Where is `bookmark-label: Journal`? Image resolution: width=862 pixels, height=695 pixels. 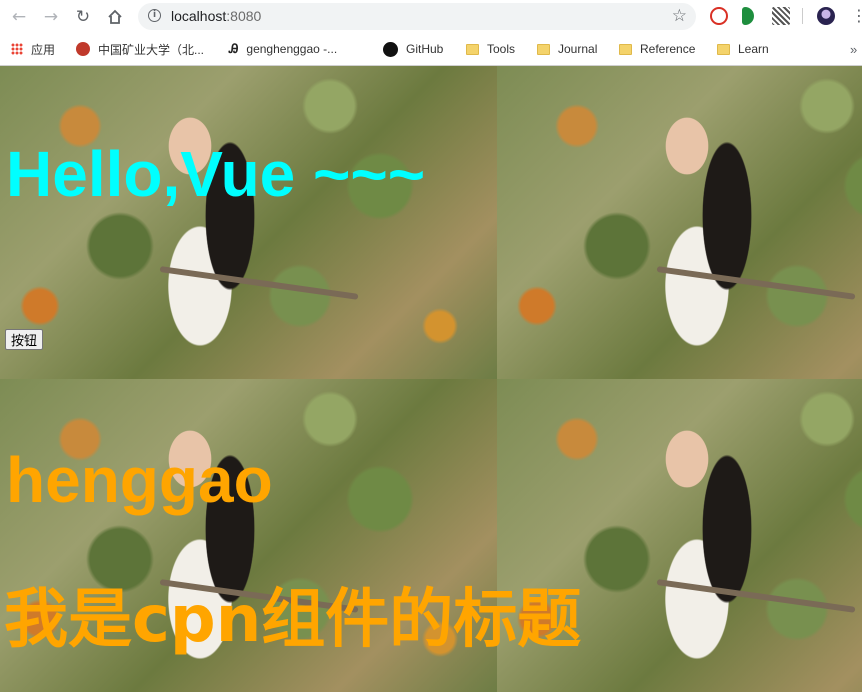 bookmark-label: Journal is located at coordinates (578, 49).